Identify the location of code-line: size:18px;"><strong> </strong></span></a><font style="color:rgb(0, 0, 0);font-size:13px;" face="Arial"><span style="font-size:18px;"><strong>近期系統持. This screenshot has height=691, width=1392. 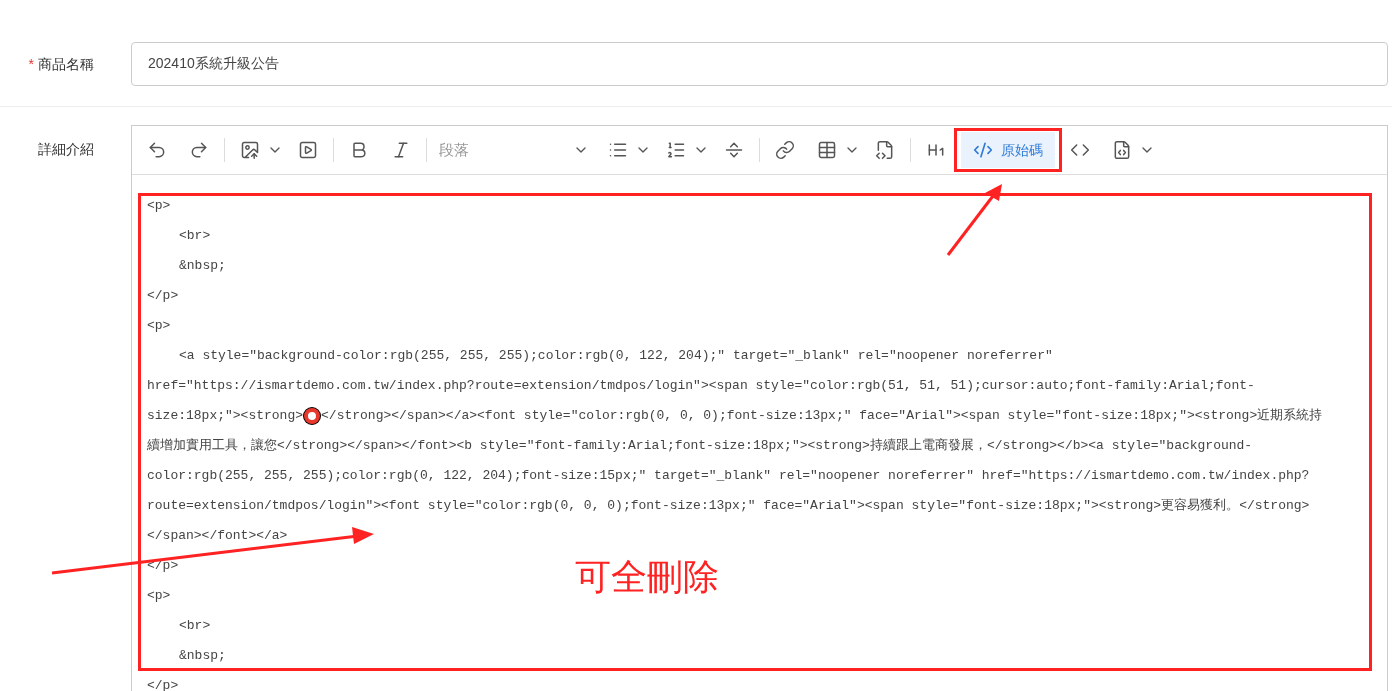
(735, 416).